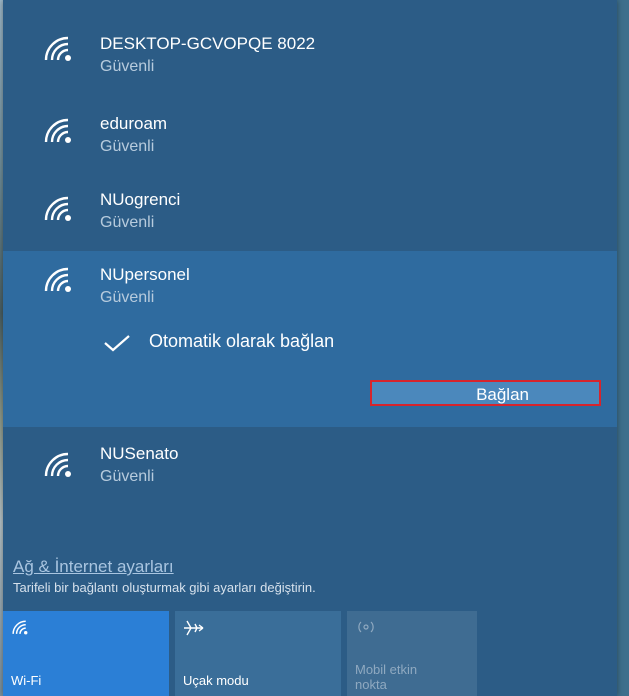  I want to click on mobile-hotspot-tile: Mobil etkin nokta, so click(412, 653).